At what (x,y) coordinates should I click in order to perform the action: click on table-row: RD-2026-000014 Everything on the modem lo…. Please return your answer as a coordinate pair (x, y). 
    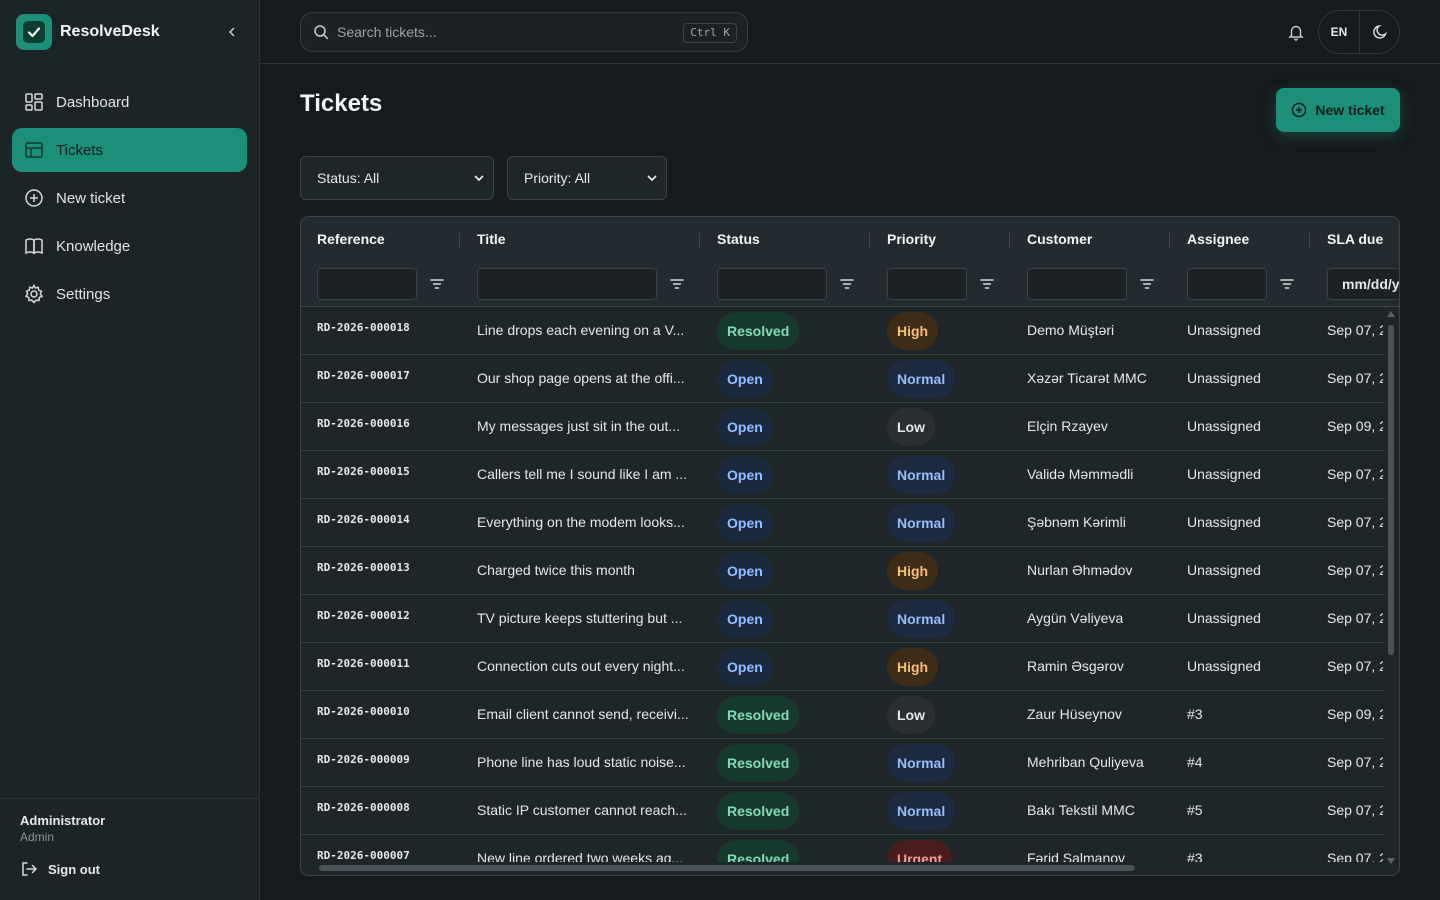
    Looking at the image, I should click on (843, 523).